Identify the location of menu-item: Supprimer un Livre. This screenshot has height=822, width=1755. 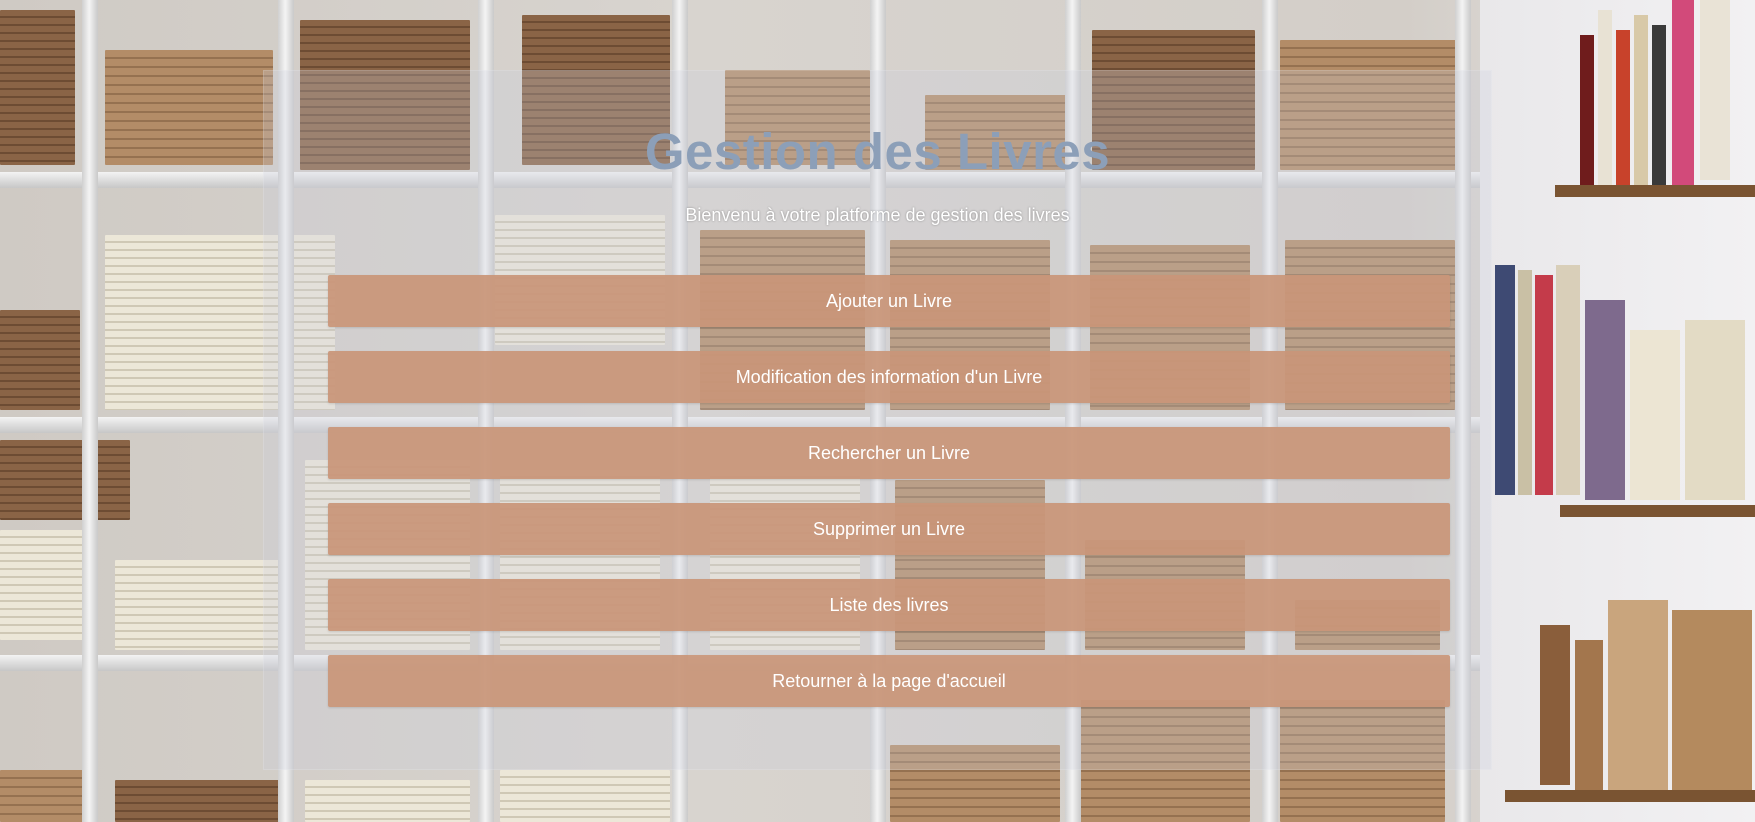
(889, 529).